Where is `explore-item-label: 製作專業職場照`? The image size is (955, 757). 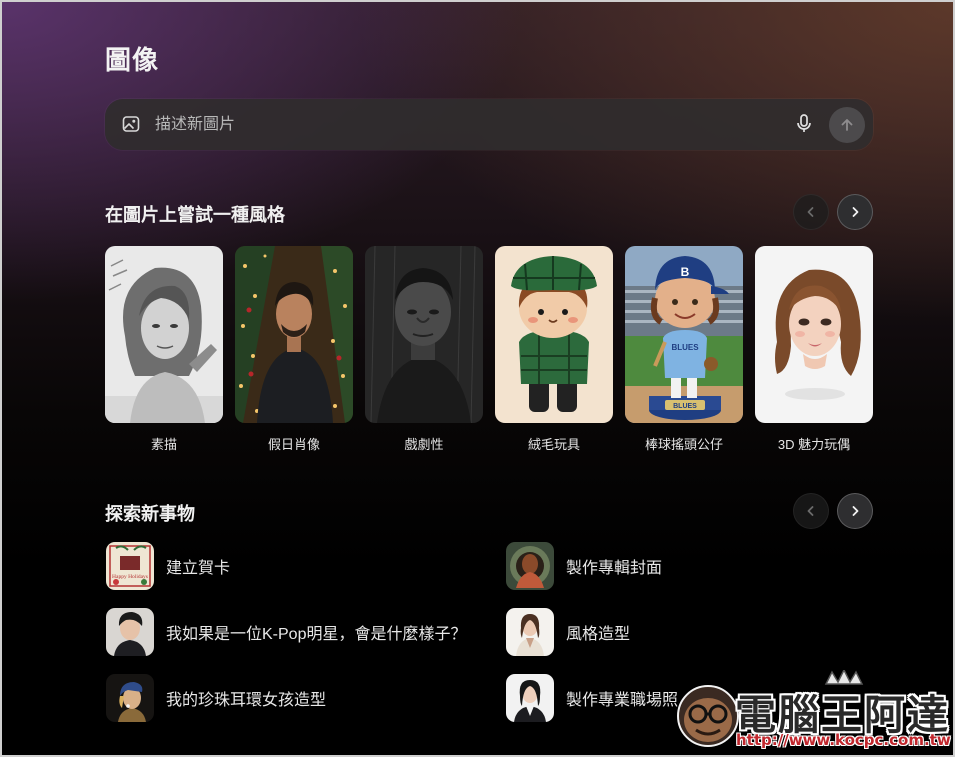 explore-item-label: 製作專業職場照 is located at coordinates (622, 700).